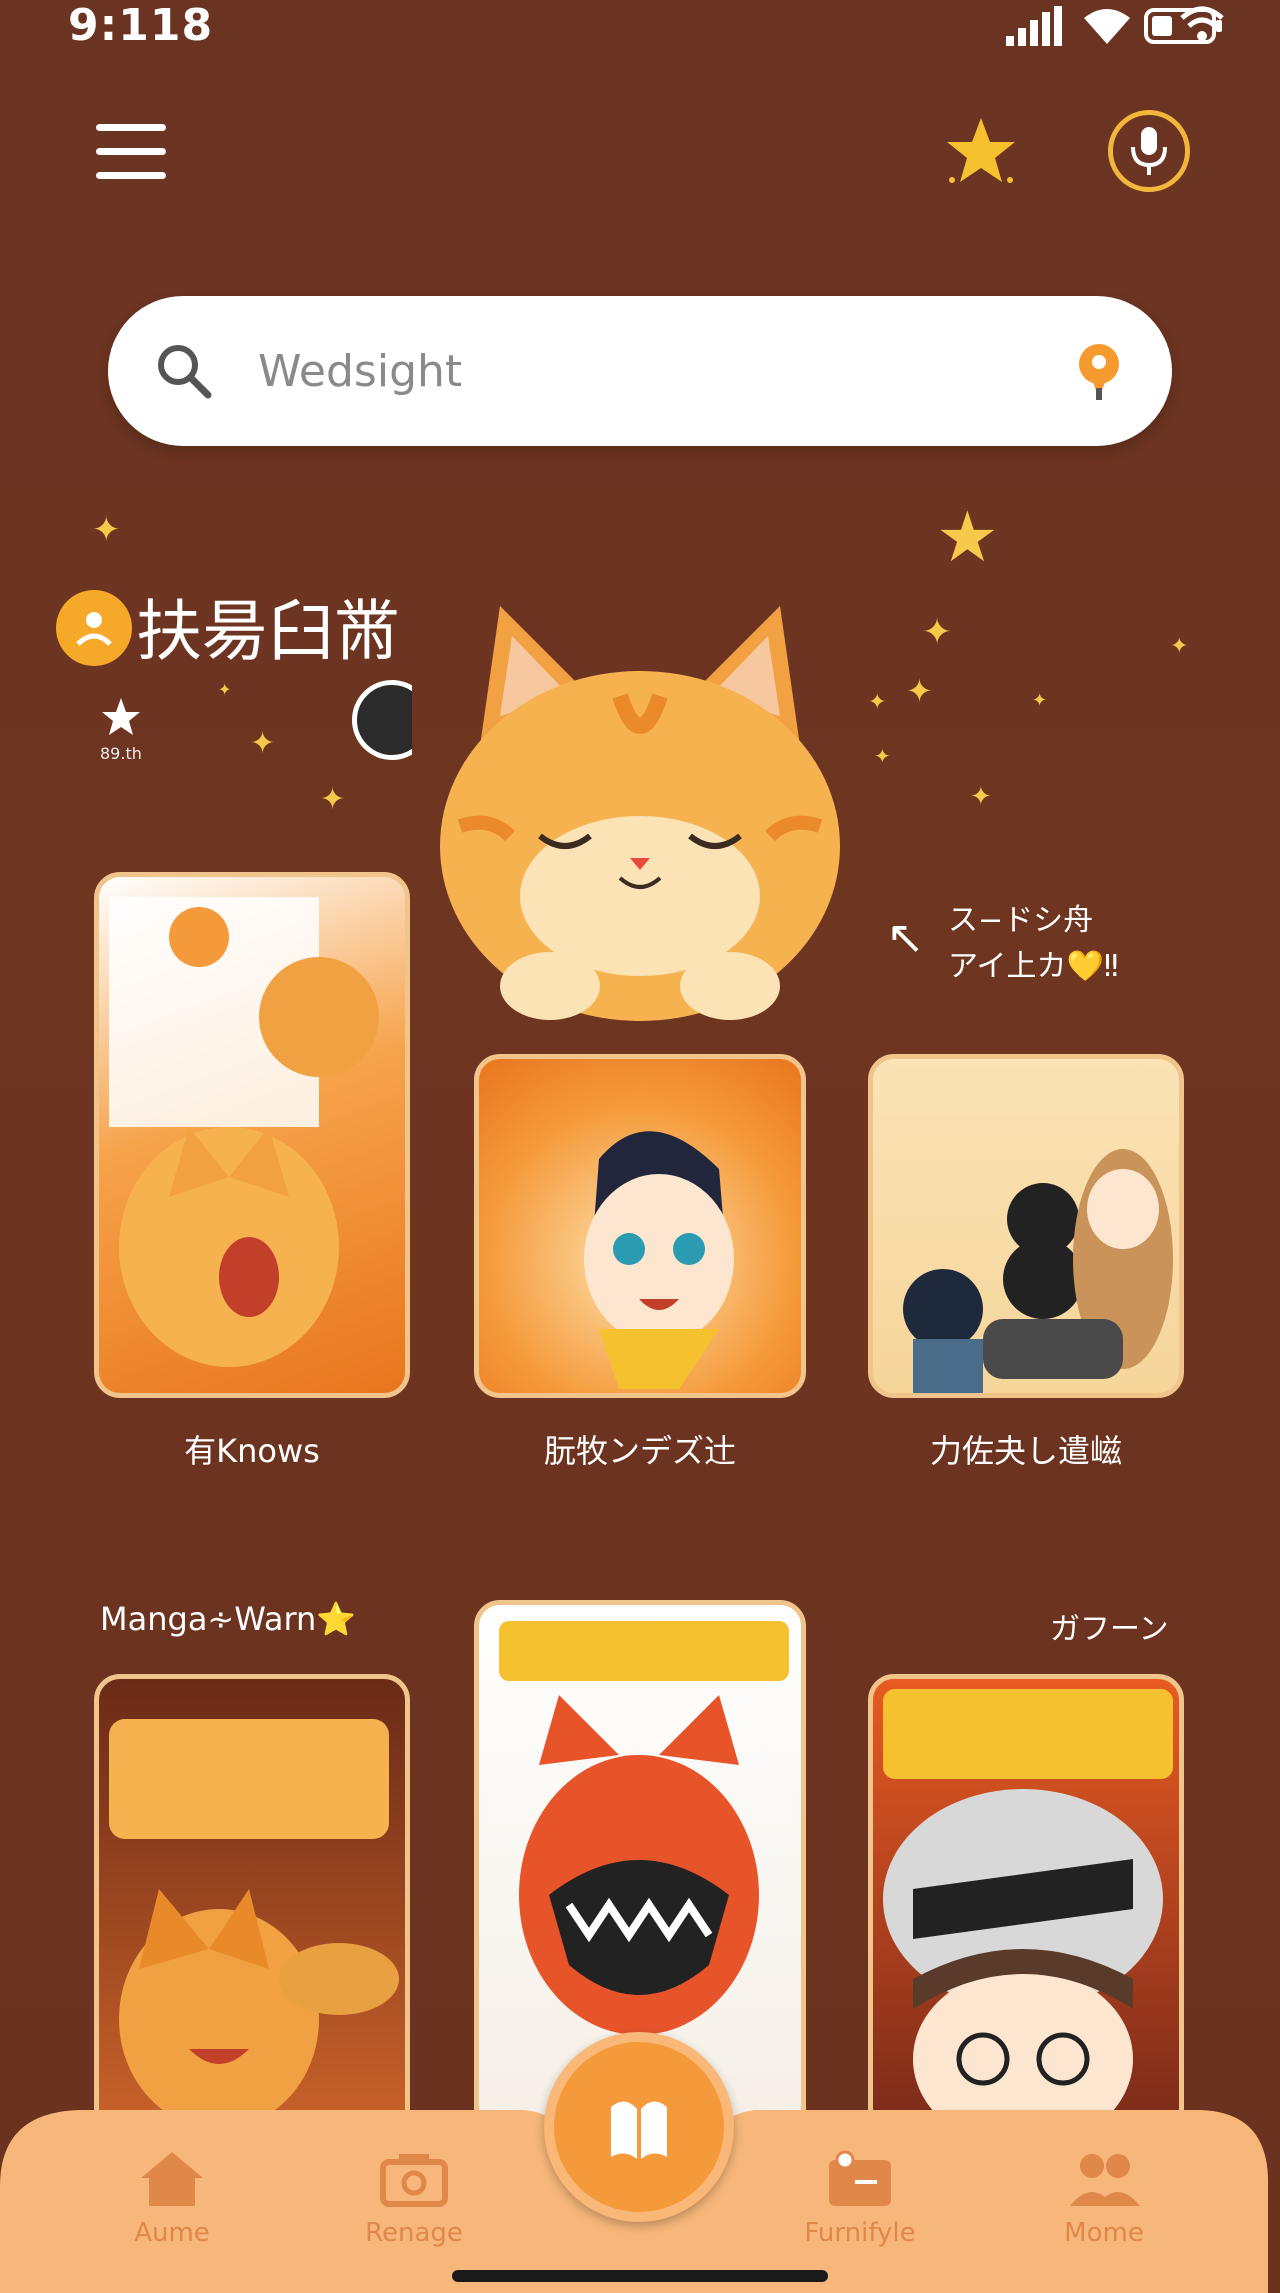  I want to click on star-icon, so click(981, 150).